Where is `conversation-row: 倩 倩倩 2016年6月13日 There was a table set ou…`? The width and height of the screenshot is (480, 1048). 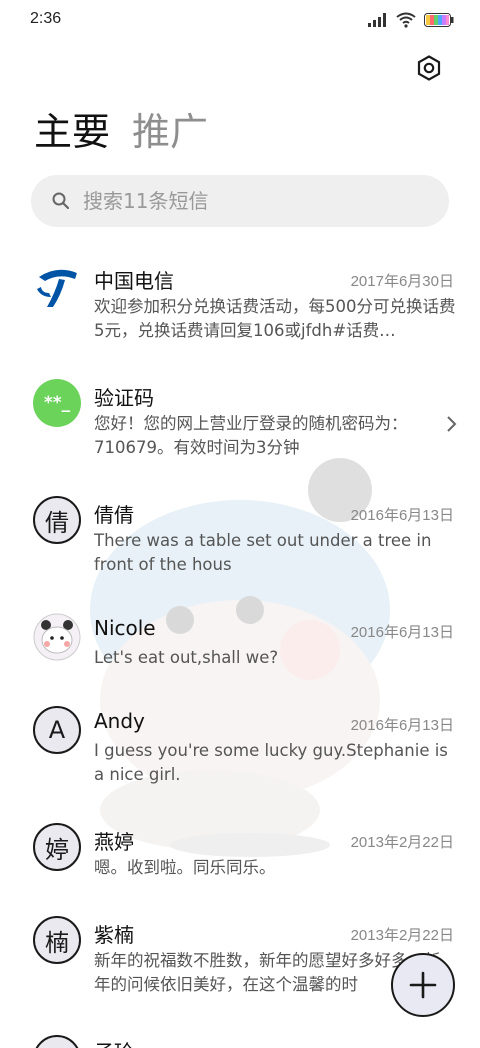
conversation-row: 倩 倩倩 2016年6月13日 There was a table set ou… is located at coordinates (240, 534).